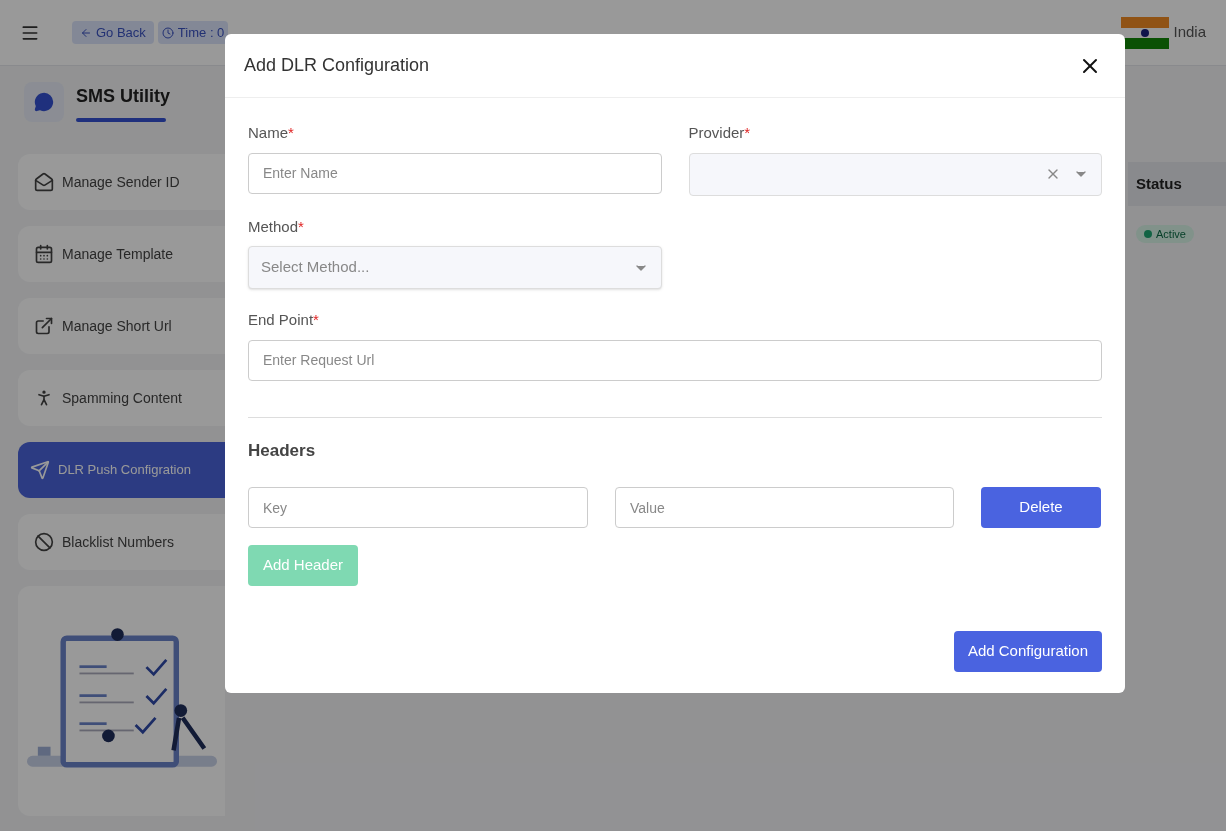 This screenshot has width=1226, height=831. Describe the element at coordinates (44, 254) in the screenshot. I see `calendar-icon` at that location.